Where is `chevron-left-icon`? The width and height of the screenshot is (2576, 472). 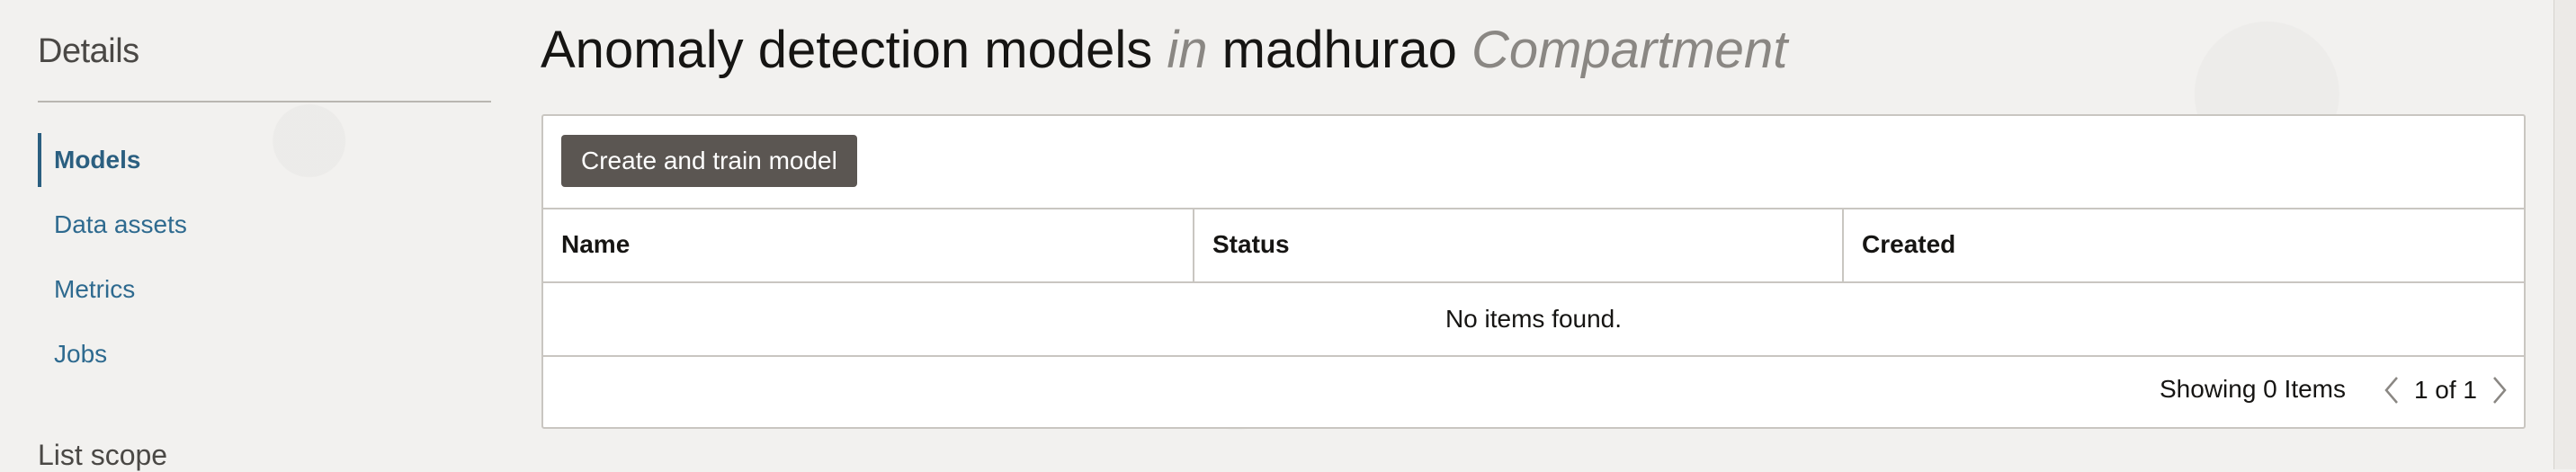 chevron-left-icon is located at coordinates (2391, 391).